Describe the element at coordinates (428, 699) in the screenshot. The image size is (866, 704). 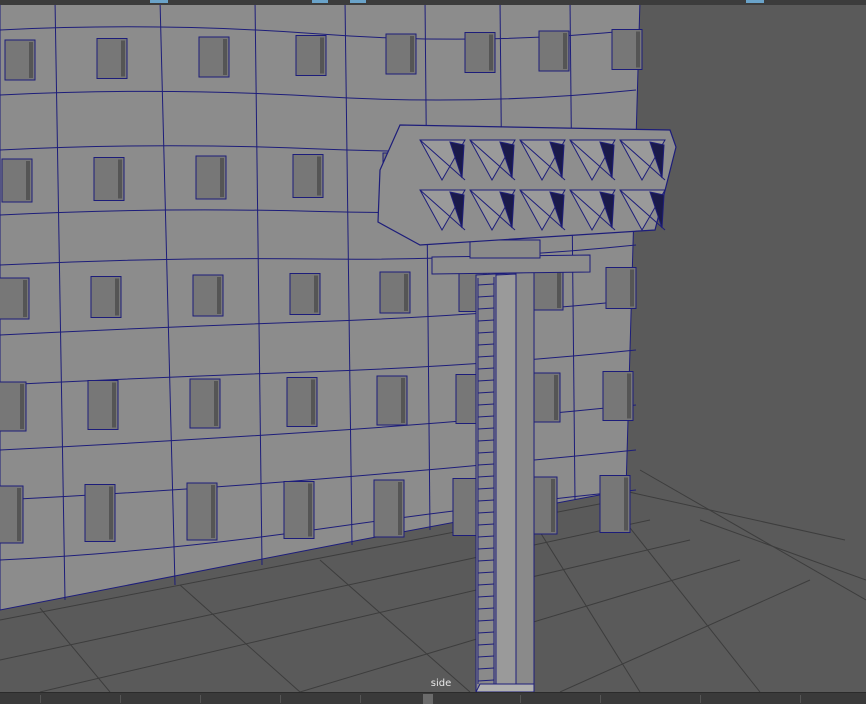
I see `time-slider-icon` at that location.